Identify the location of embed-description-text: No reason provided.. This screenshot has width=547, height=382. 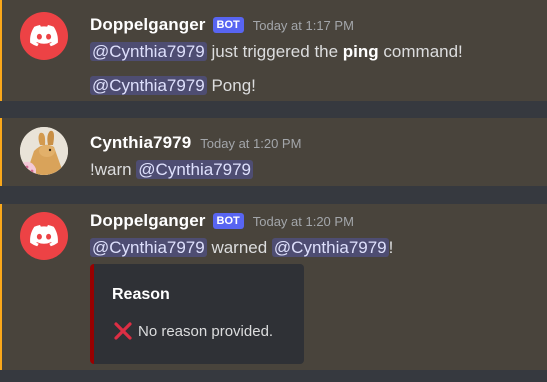
(206, 331).